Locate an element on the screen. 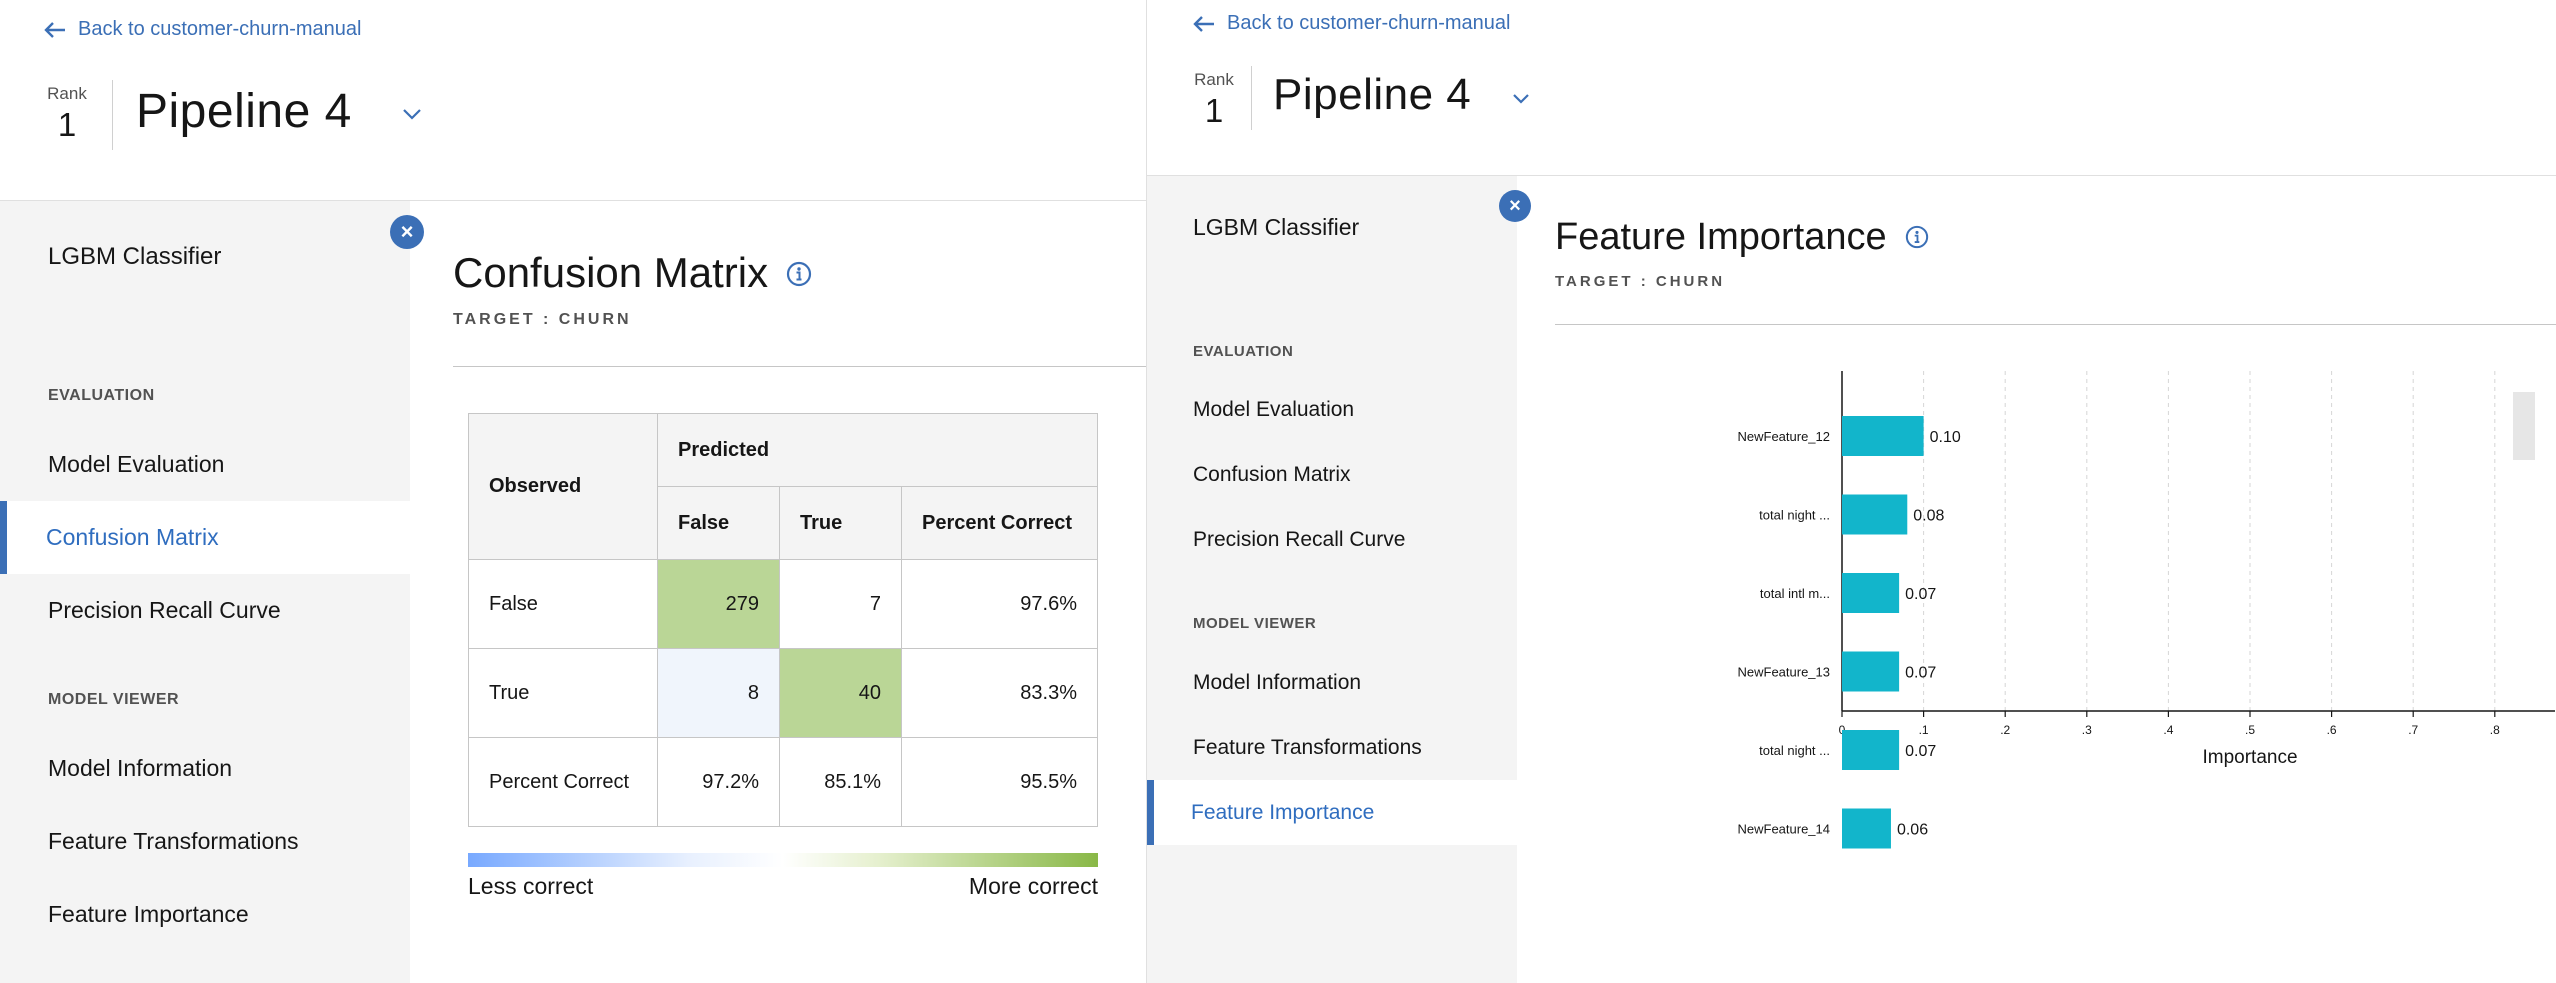 This screenshot has height=983, width=2556. cell-percent-false: 97.2% is located at coordinates (718, 782).